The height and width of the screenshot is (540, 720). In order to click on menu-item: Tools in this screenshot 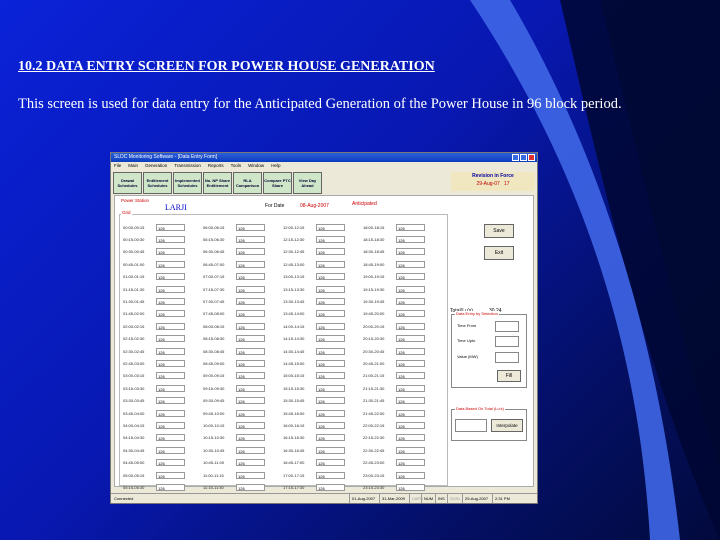, I will do `click(236, 166)`.